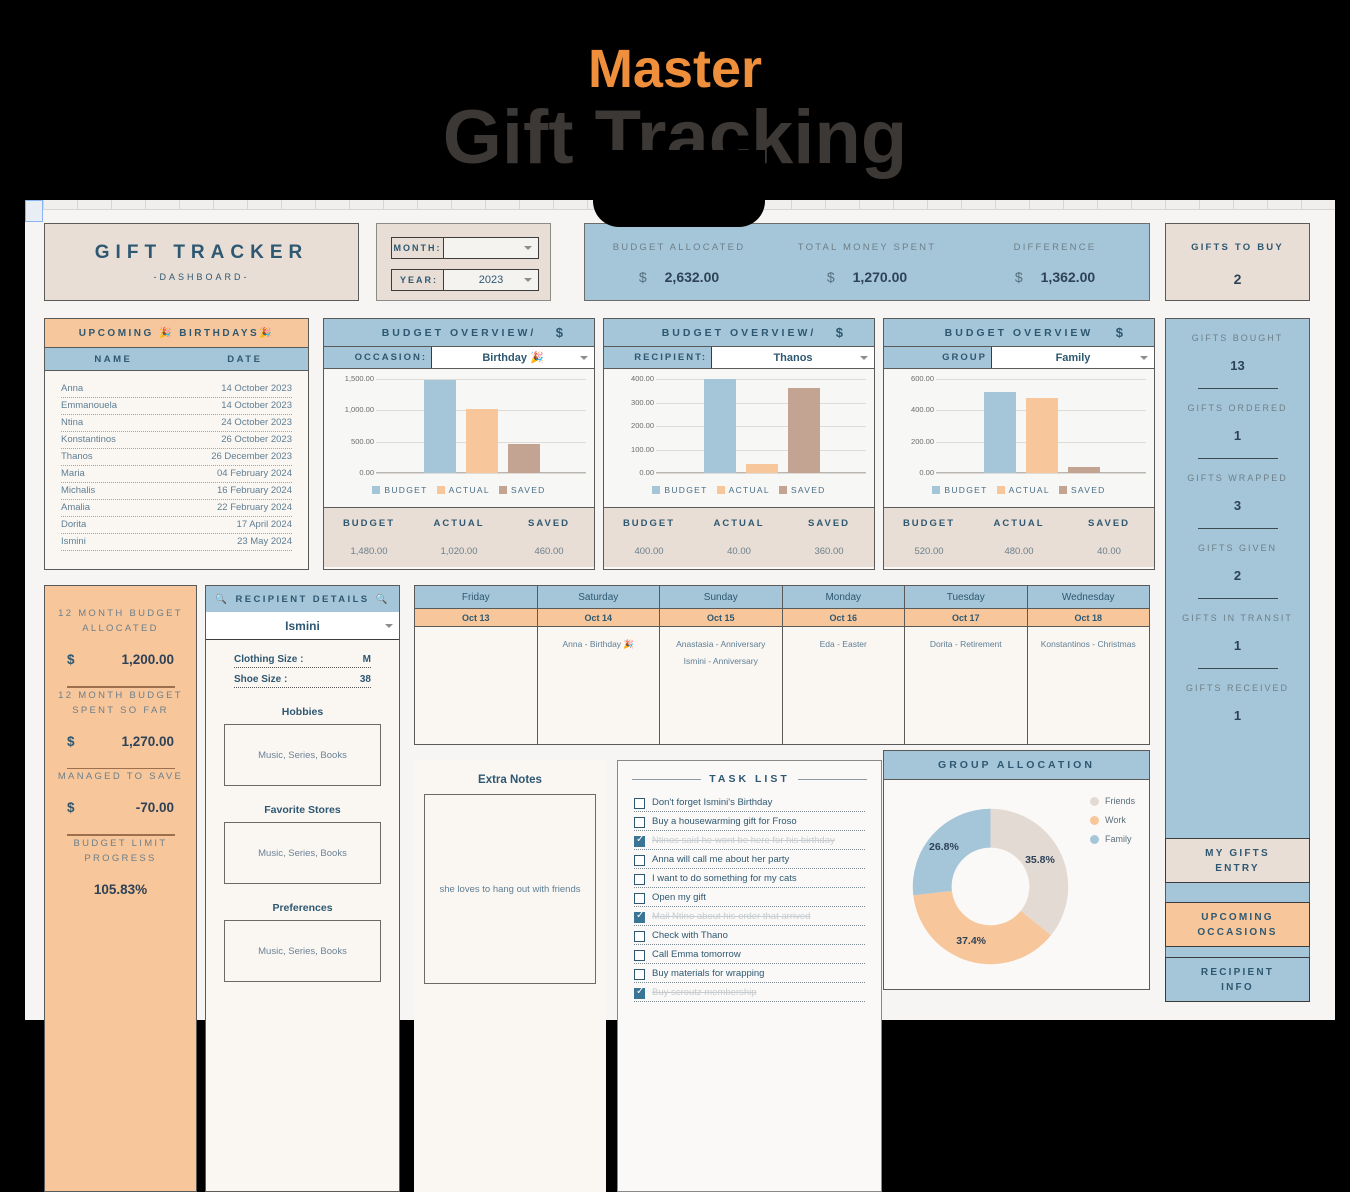 The image size is (1350, 1192). What do you see at coordinates (476, 685) in the screenshot?
I see `calendar-cell` at bounding box center [476, 685].